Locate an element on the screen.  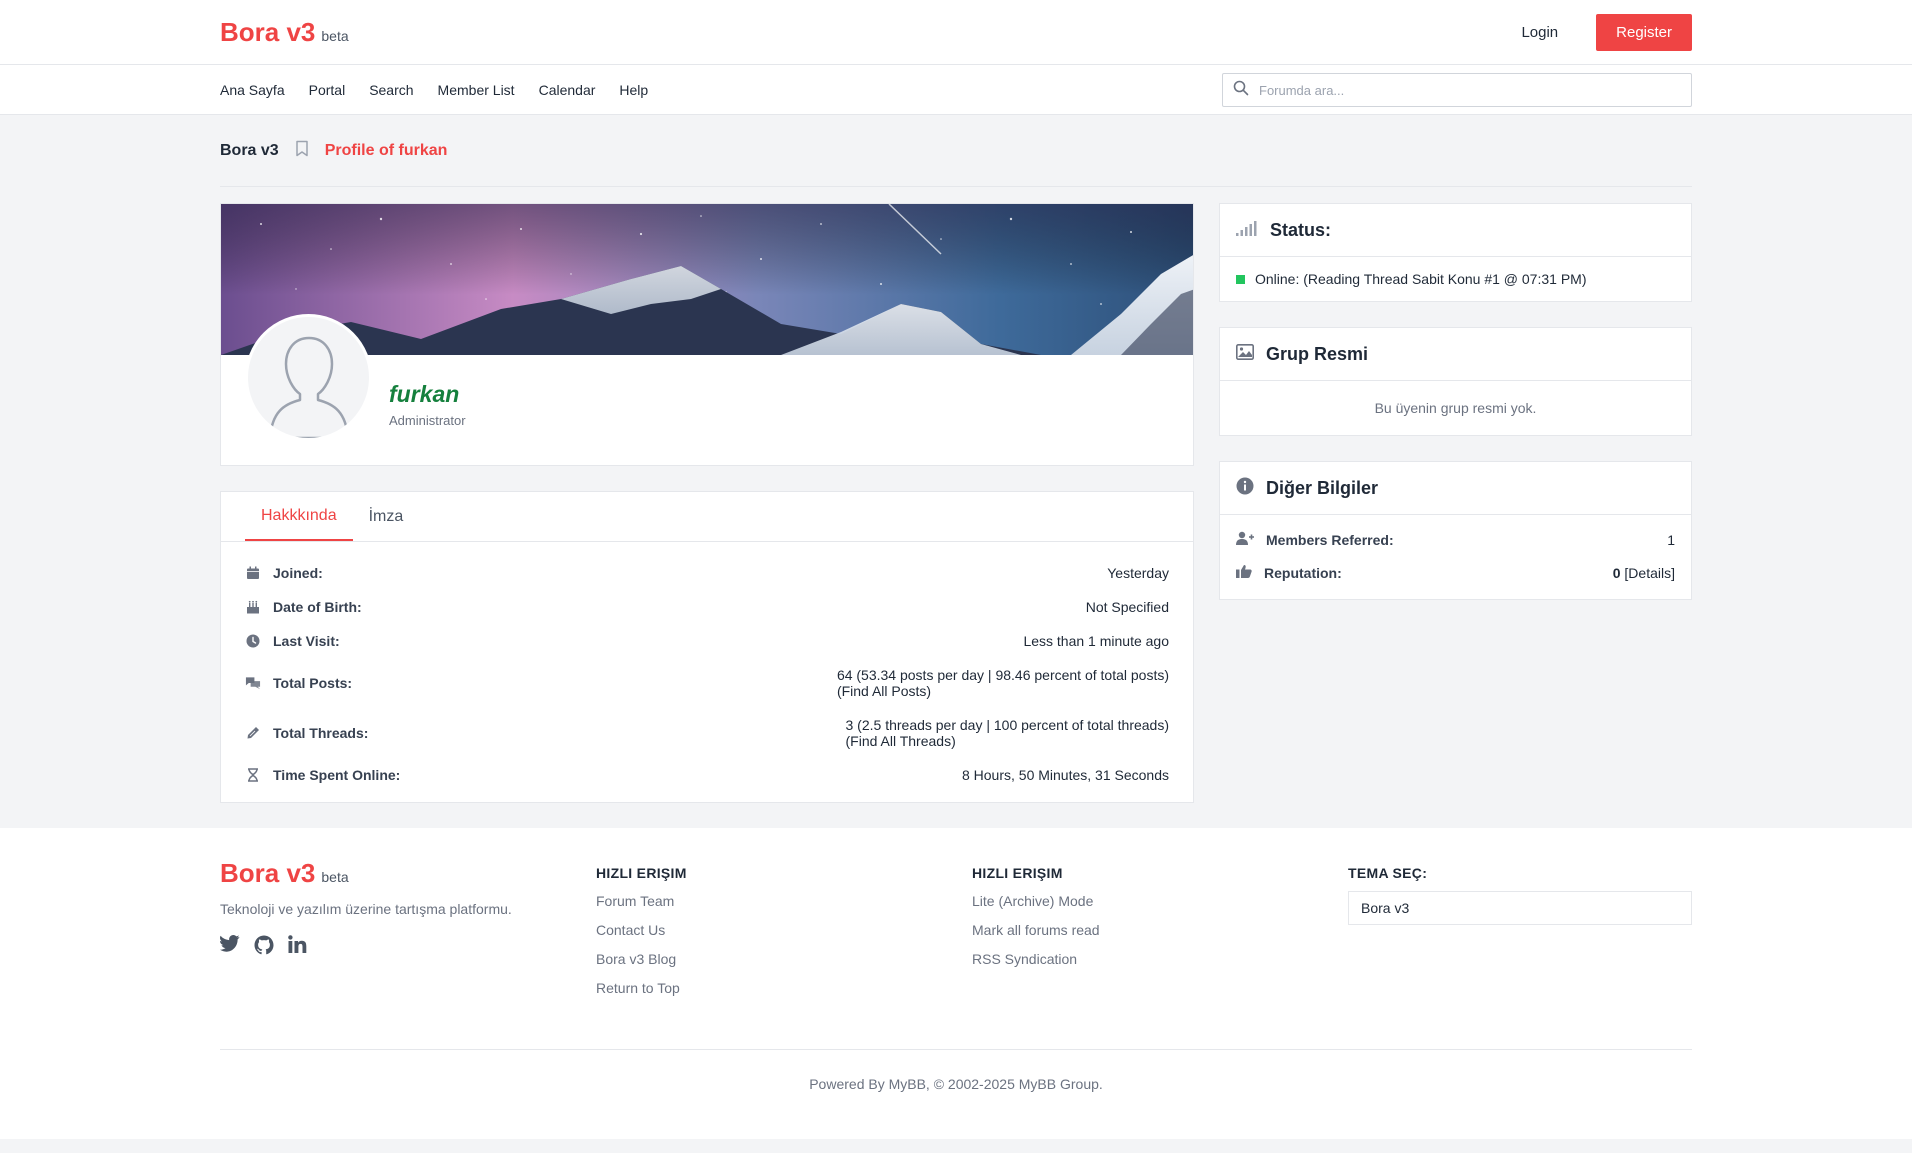
user-plus-icon is located at coordinates (1245, 539).